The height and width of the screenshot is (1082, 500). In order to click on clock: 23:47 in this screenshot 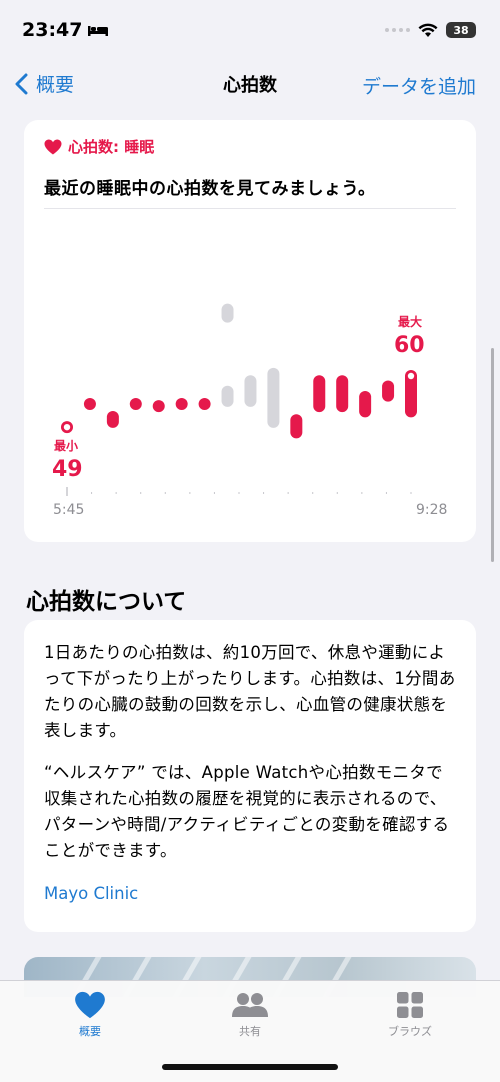, I will do `click(52, 30)`.